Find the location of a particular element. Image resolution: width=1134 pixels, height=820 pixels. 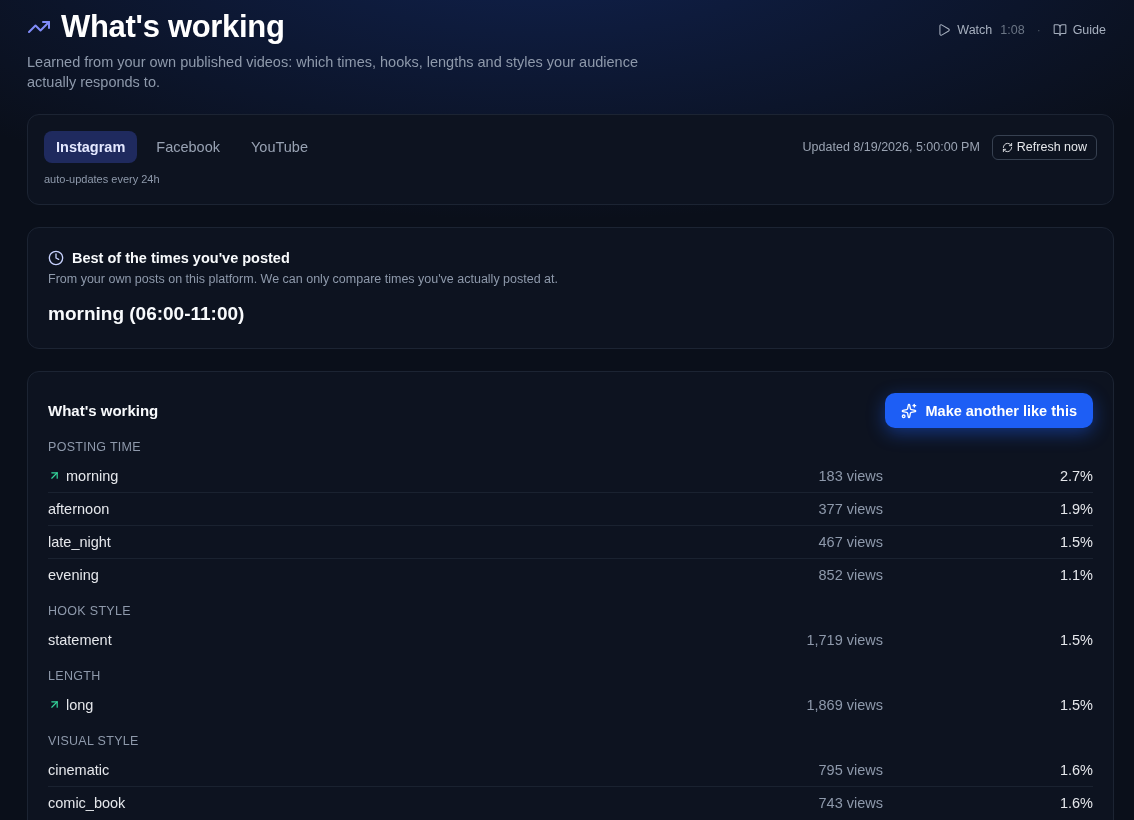

row-label: afternoon is located at coordinates (79, 509).